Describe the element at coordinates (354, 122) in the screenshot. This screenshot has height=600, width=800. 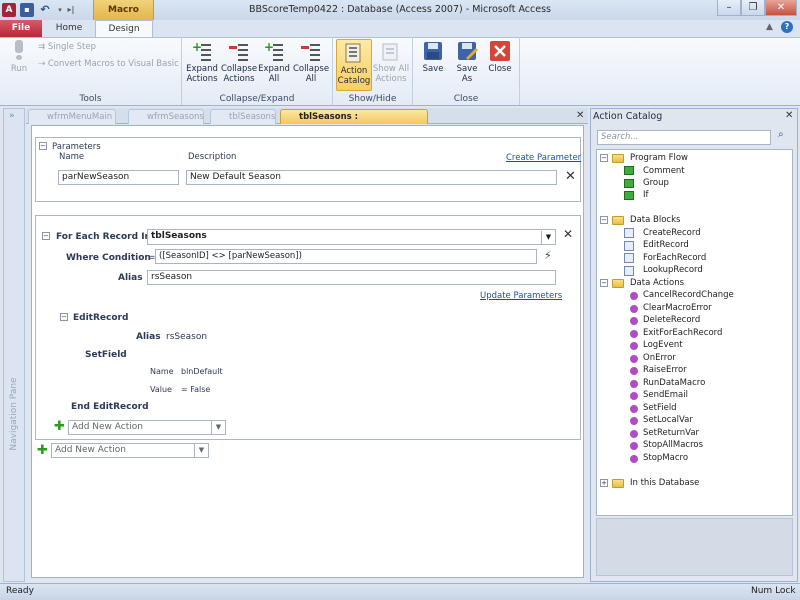
I see `doc-tab-dmcleardefaults: tblSeasons : dmClearDefaults :` at that location.